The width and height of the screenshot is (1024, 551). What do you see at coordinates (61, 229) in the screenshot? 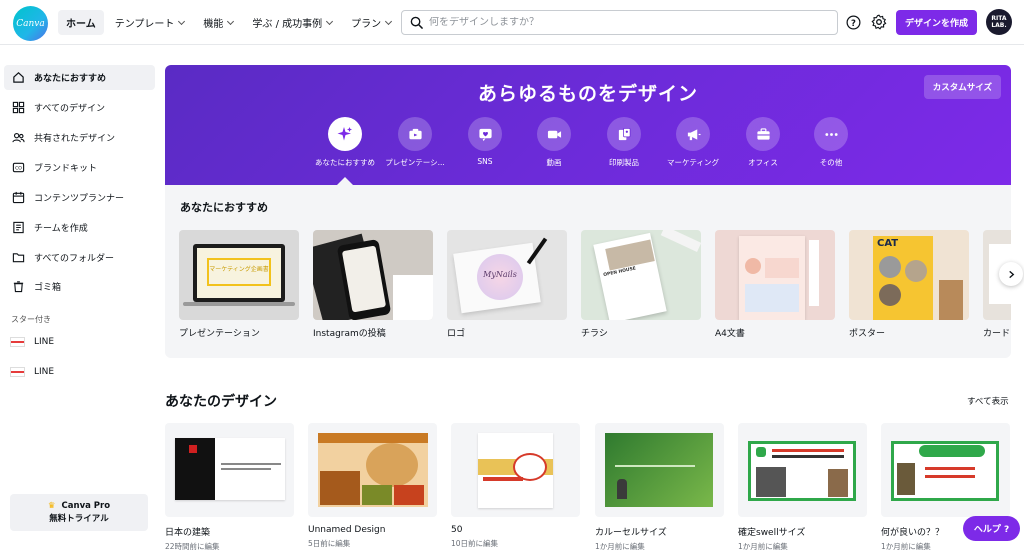
I see `sidebar-item-label: チームを作成` at bounding box center [61, 229].